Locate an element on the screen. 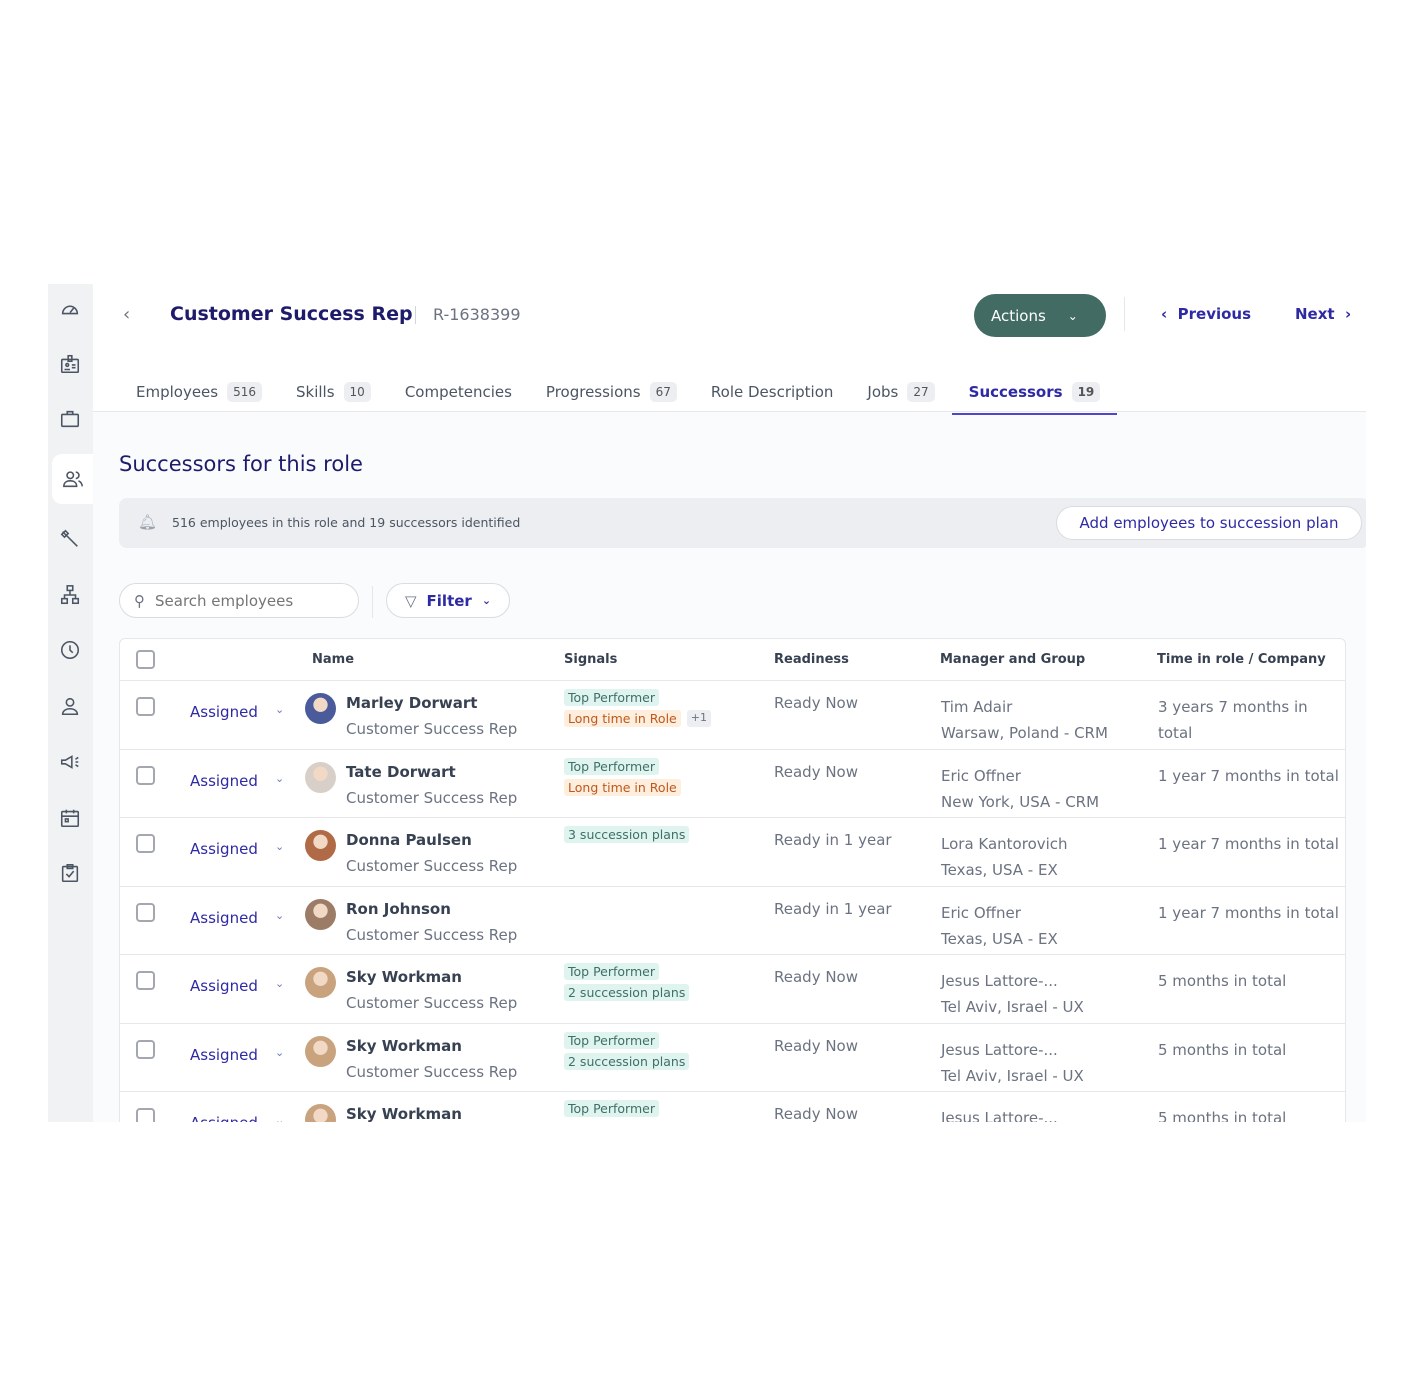  employee-name: Donna Paulsen is located at coordinates (409, 840).